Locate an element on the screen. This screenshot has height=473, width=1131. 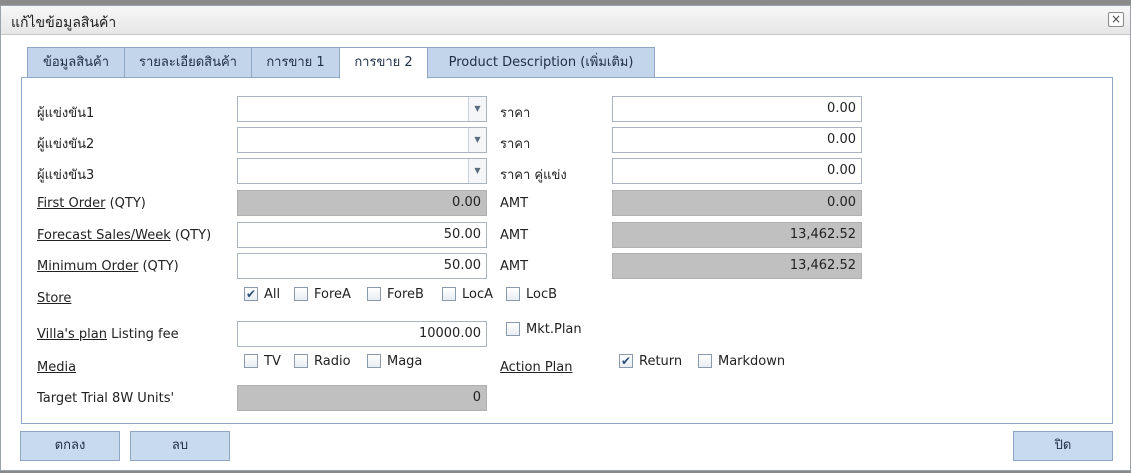
target-trial-label: Target Trial 8W Units' is located at coordinates (106, 398).